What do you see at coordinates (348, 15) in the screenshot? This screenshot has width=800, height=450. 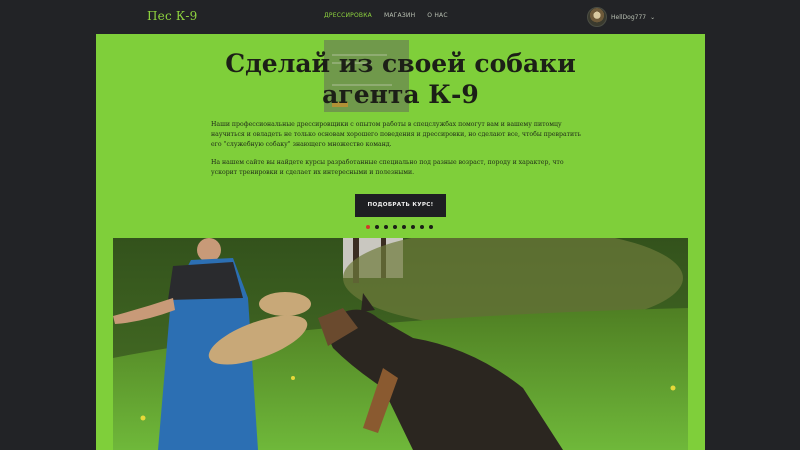 I see `nav-link-training: ДРЕССИРОВКА` at bounding box center [348, 15].